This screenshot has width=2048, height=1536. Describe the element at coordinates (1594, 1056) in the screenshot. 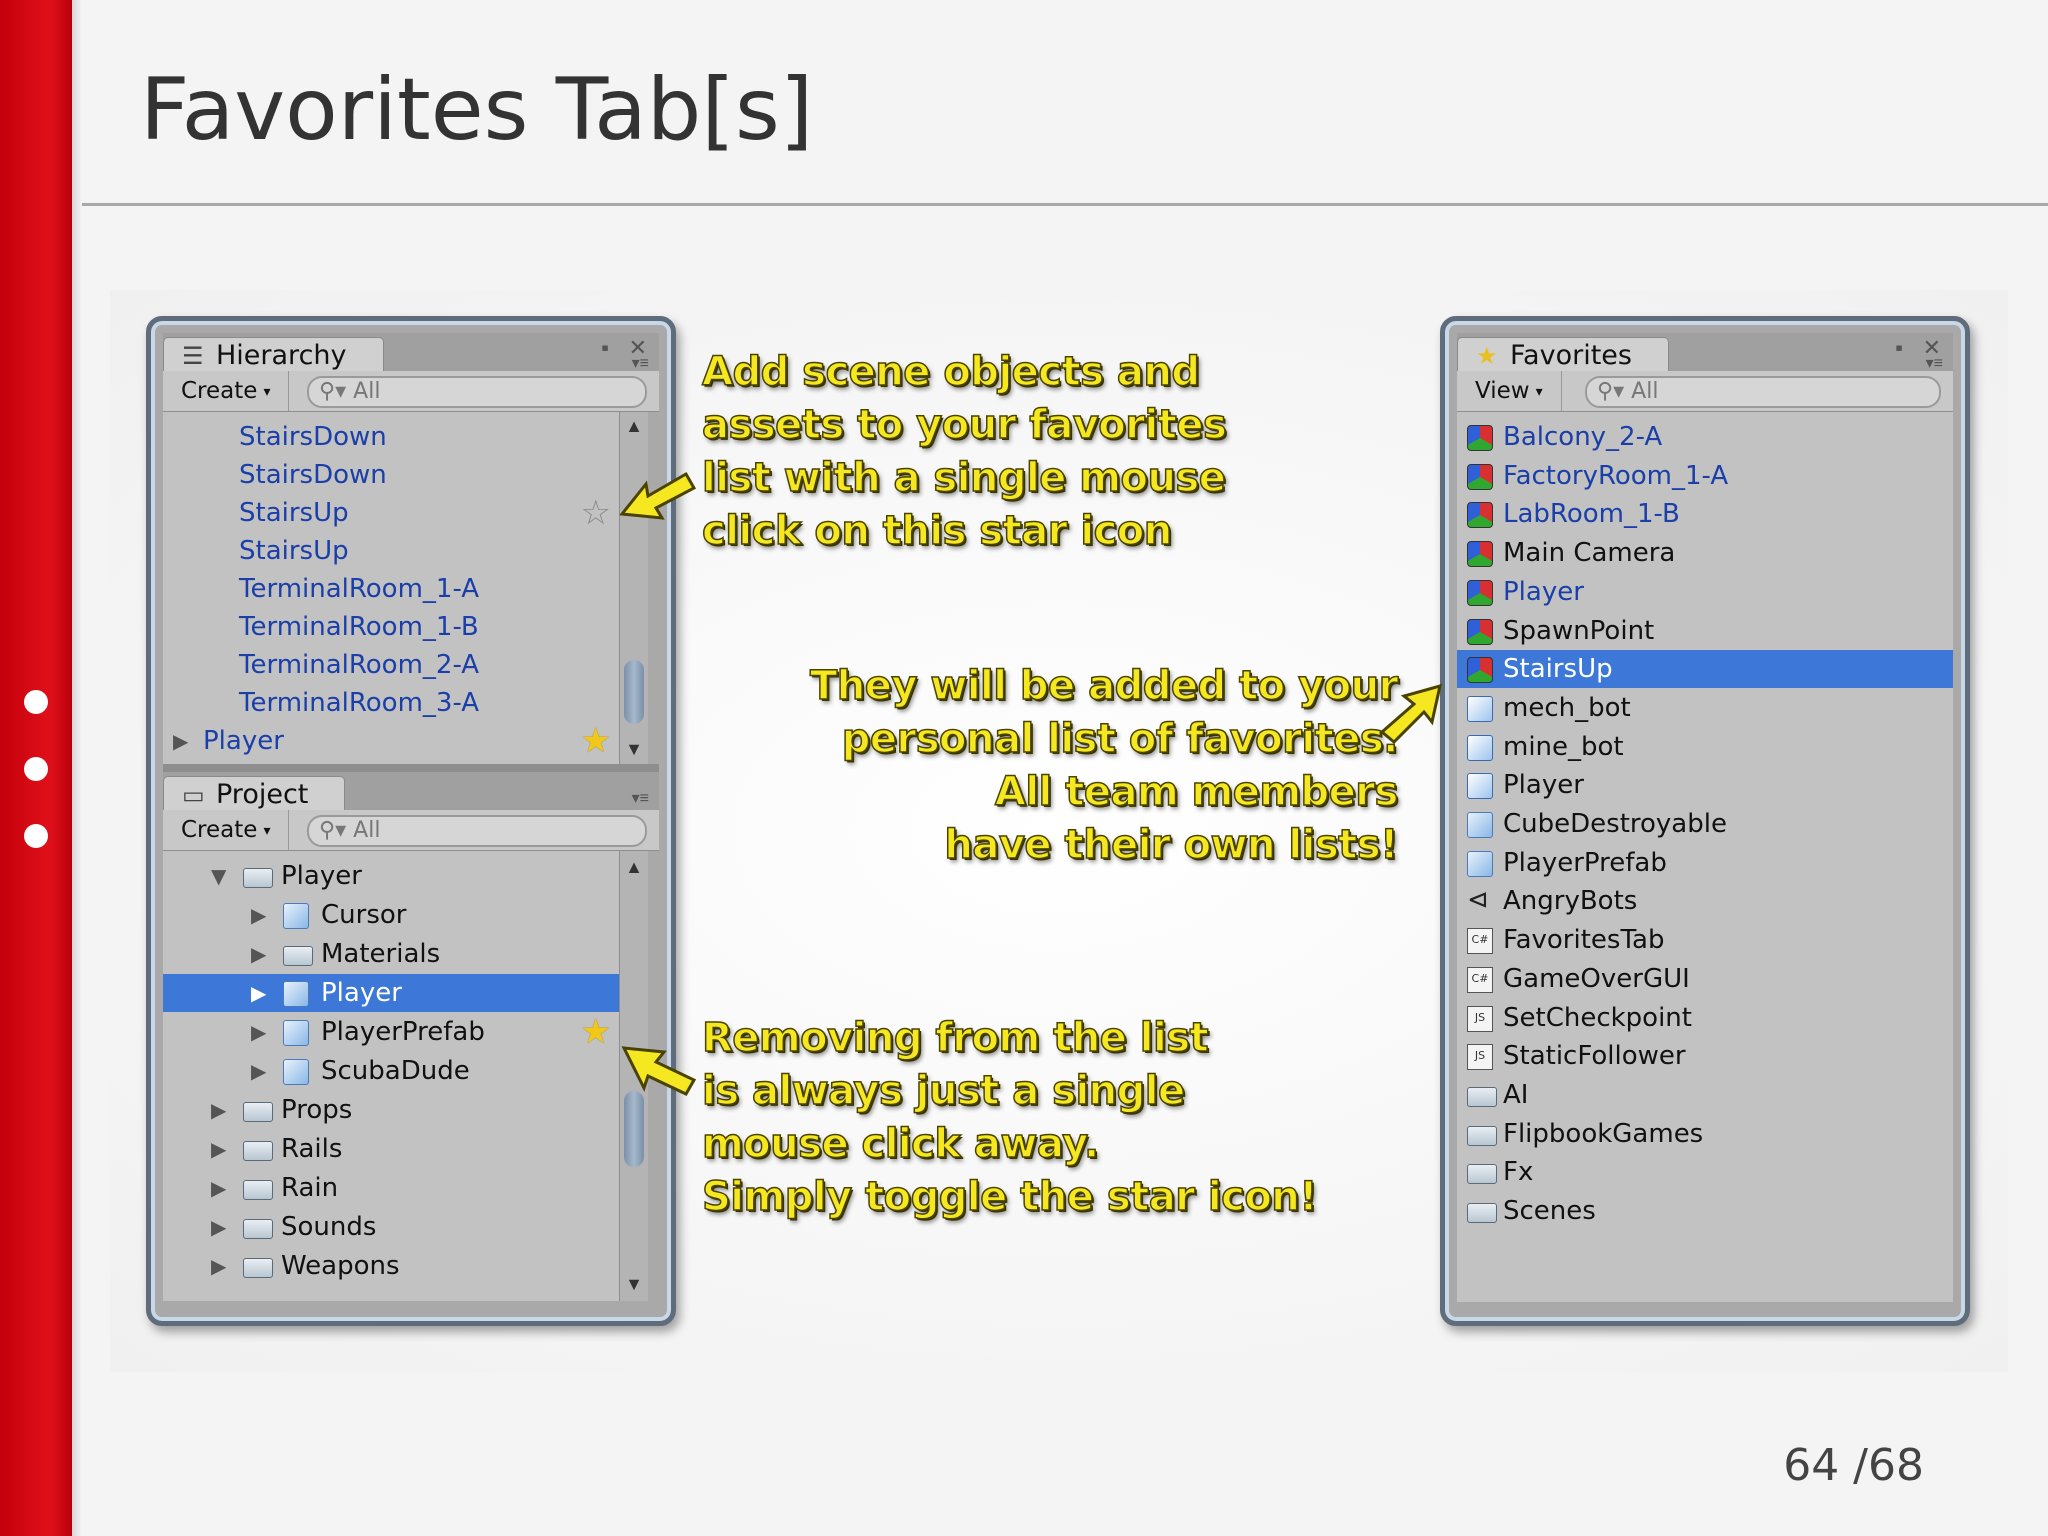

I see `favorites-row-label: StaticFollower` at that location.